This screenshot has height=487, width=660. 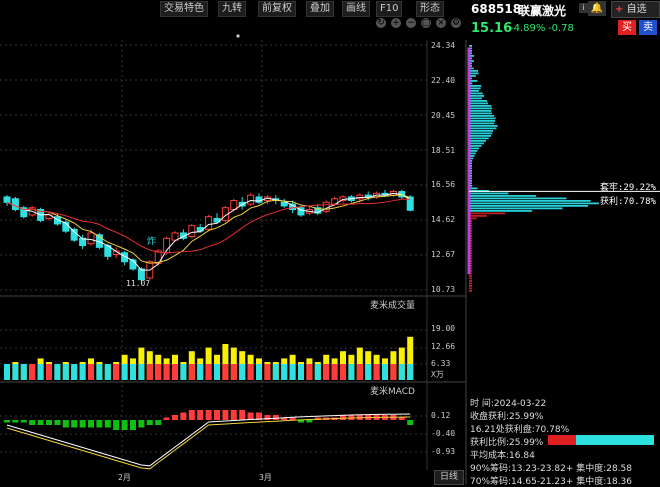 I want to click on chip-profit-at-price: 16.21处获利盘:70.78%, so click(x=519, y=428).